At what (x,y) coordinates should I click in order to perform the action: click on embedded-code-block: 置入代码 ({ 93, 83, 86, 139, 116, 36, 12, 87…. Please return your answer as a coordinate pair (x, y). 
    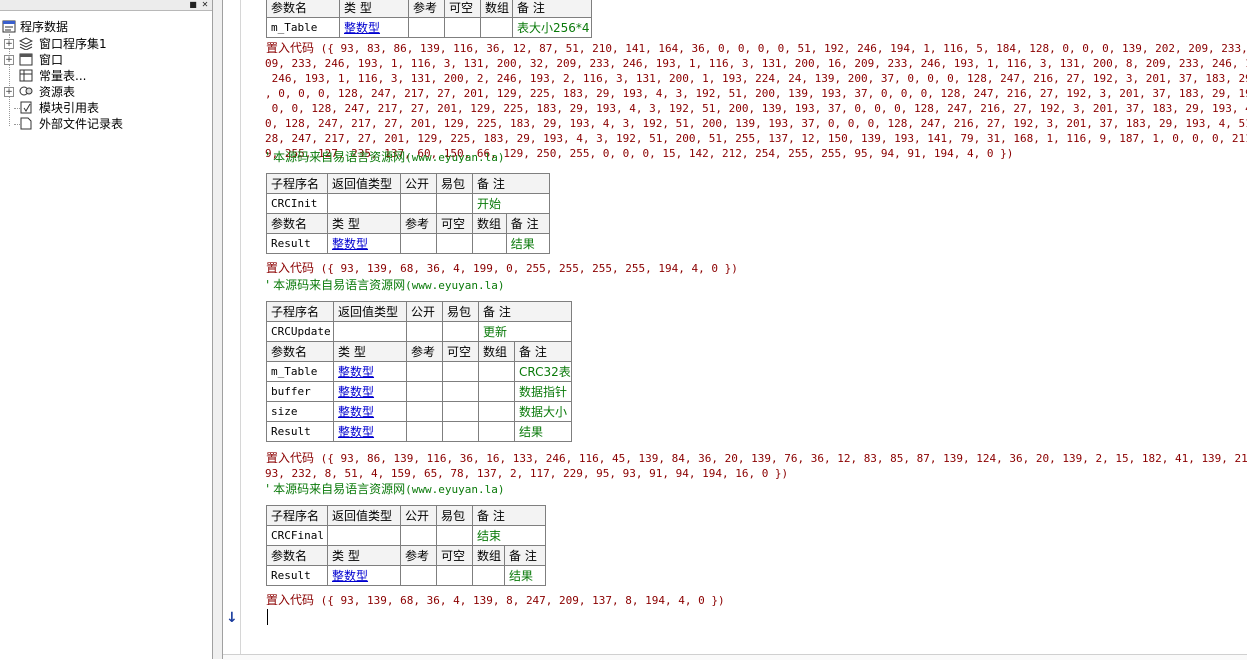
    Looking at the image, I should click on (756, 48).